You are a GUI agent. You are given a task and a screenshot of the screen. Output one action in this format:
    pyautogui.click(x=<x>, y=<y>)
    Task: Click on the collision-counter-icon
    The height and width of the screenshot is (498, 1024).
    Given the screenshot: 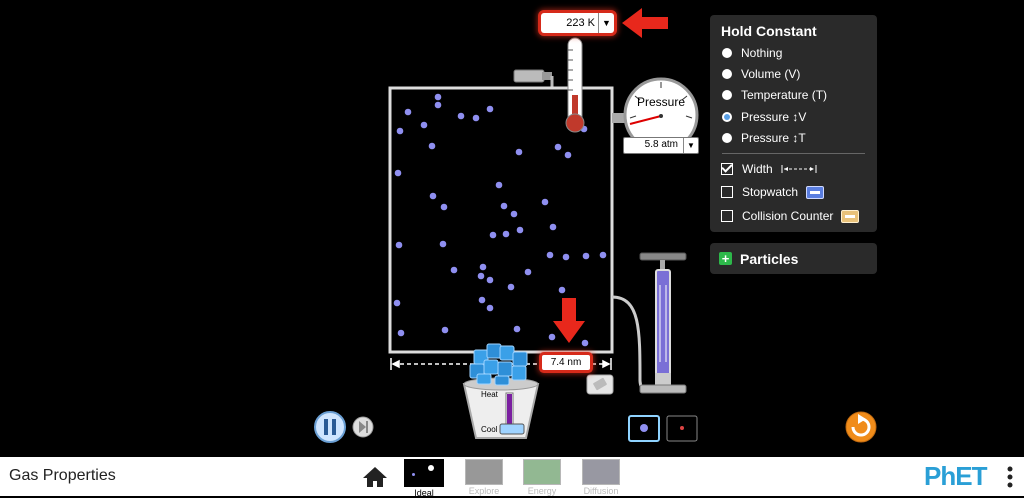 What is the action you would take?
    pyautogui.click(x=850, y=216)
    